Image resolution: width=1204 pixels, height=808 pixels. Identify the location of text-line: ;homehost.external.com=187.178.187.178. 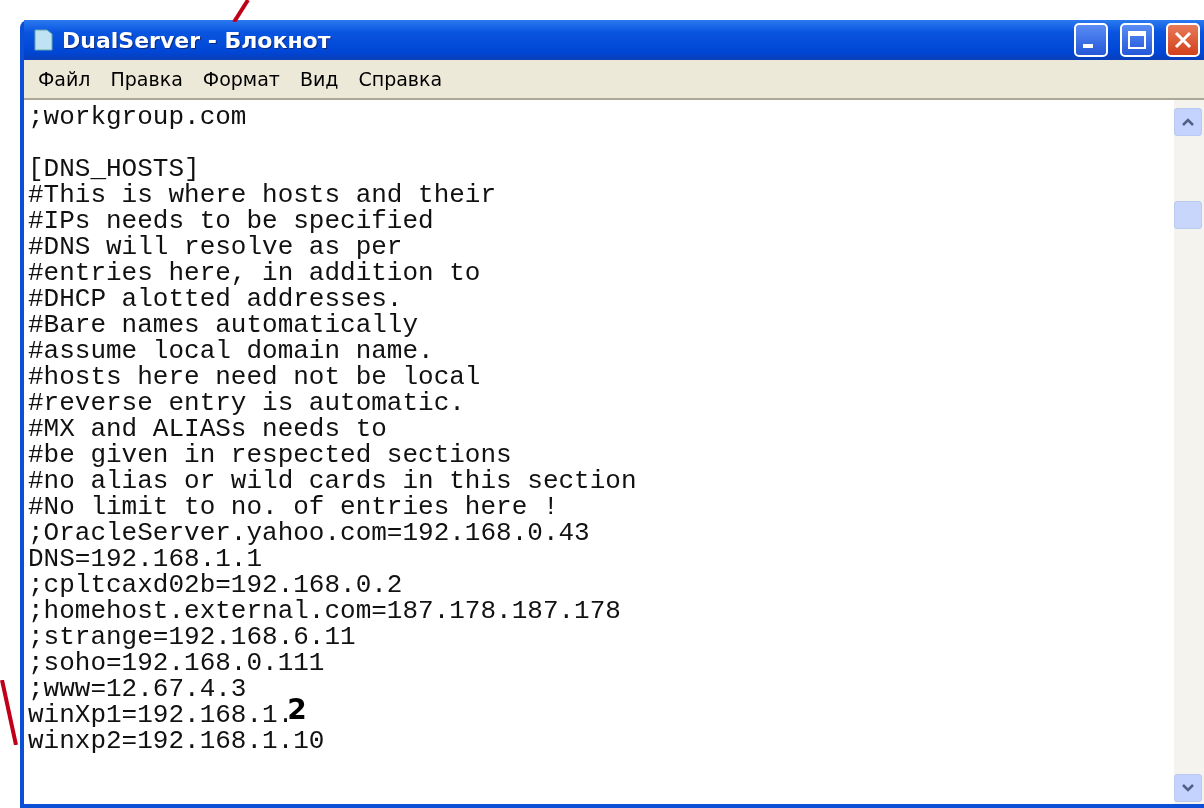
(324, 611).